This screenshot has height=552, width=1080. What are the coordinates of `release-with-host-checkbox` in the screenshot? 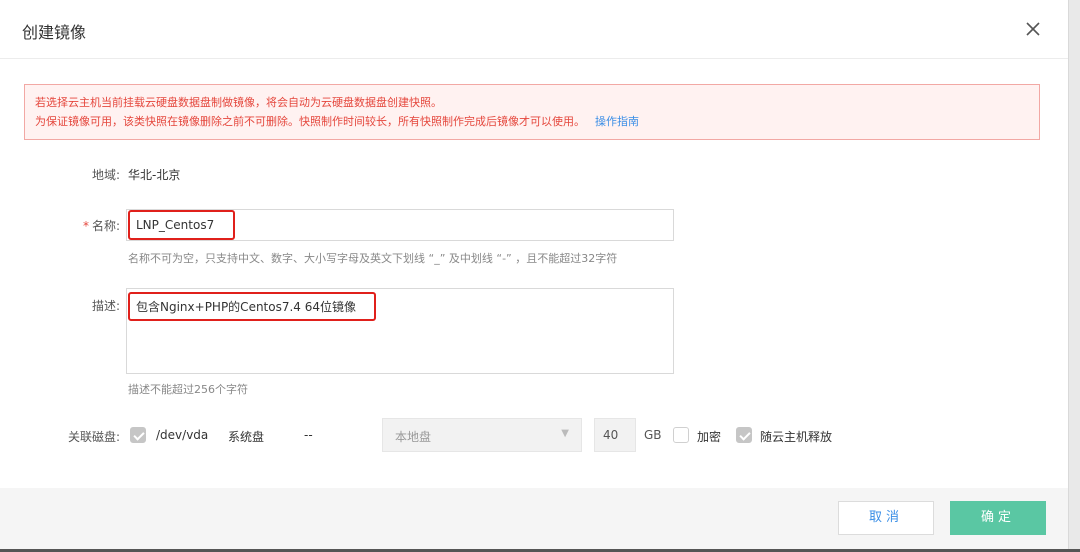 It's located at (744, 435).